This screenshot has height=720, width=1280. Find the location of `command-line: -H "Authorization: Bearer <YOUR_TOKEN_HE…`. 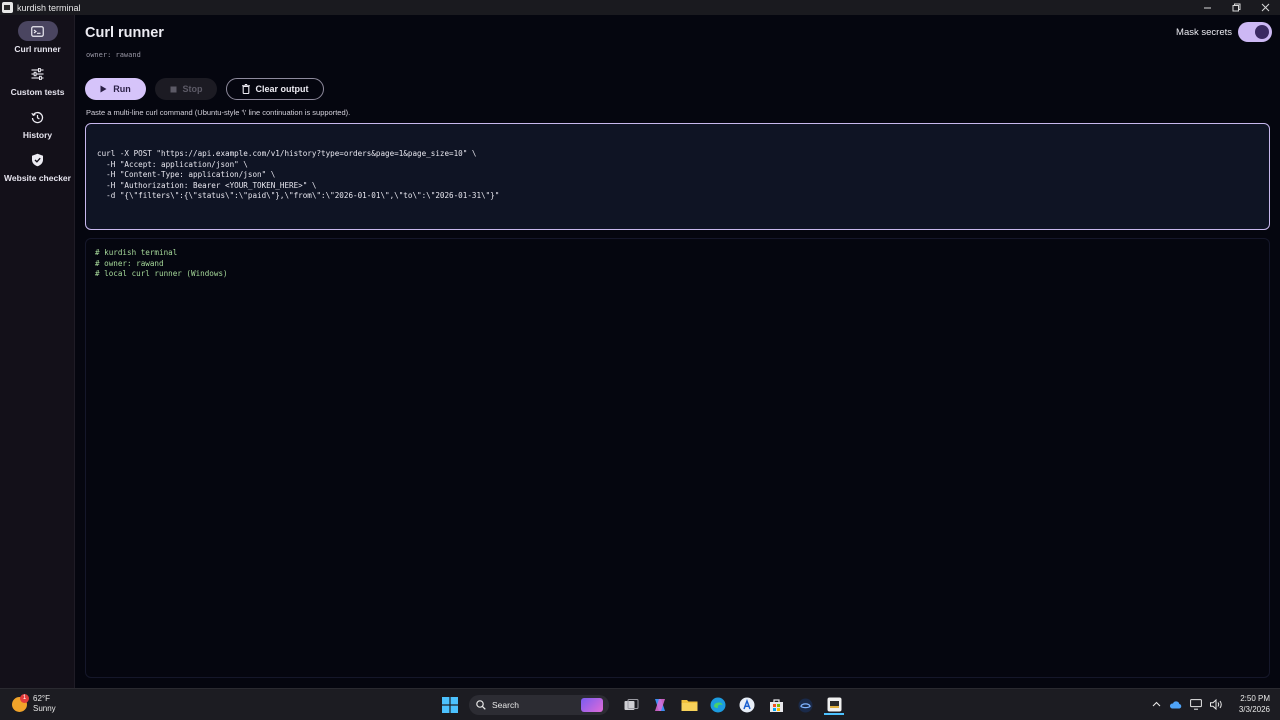

command-line: -H "Authorization: Bearer <YOUR_TOKEN_HE… is located at coordinates (207, 185).